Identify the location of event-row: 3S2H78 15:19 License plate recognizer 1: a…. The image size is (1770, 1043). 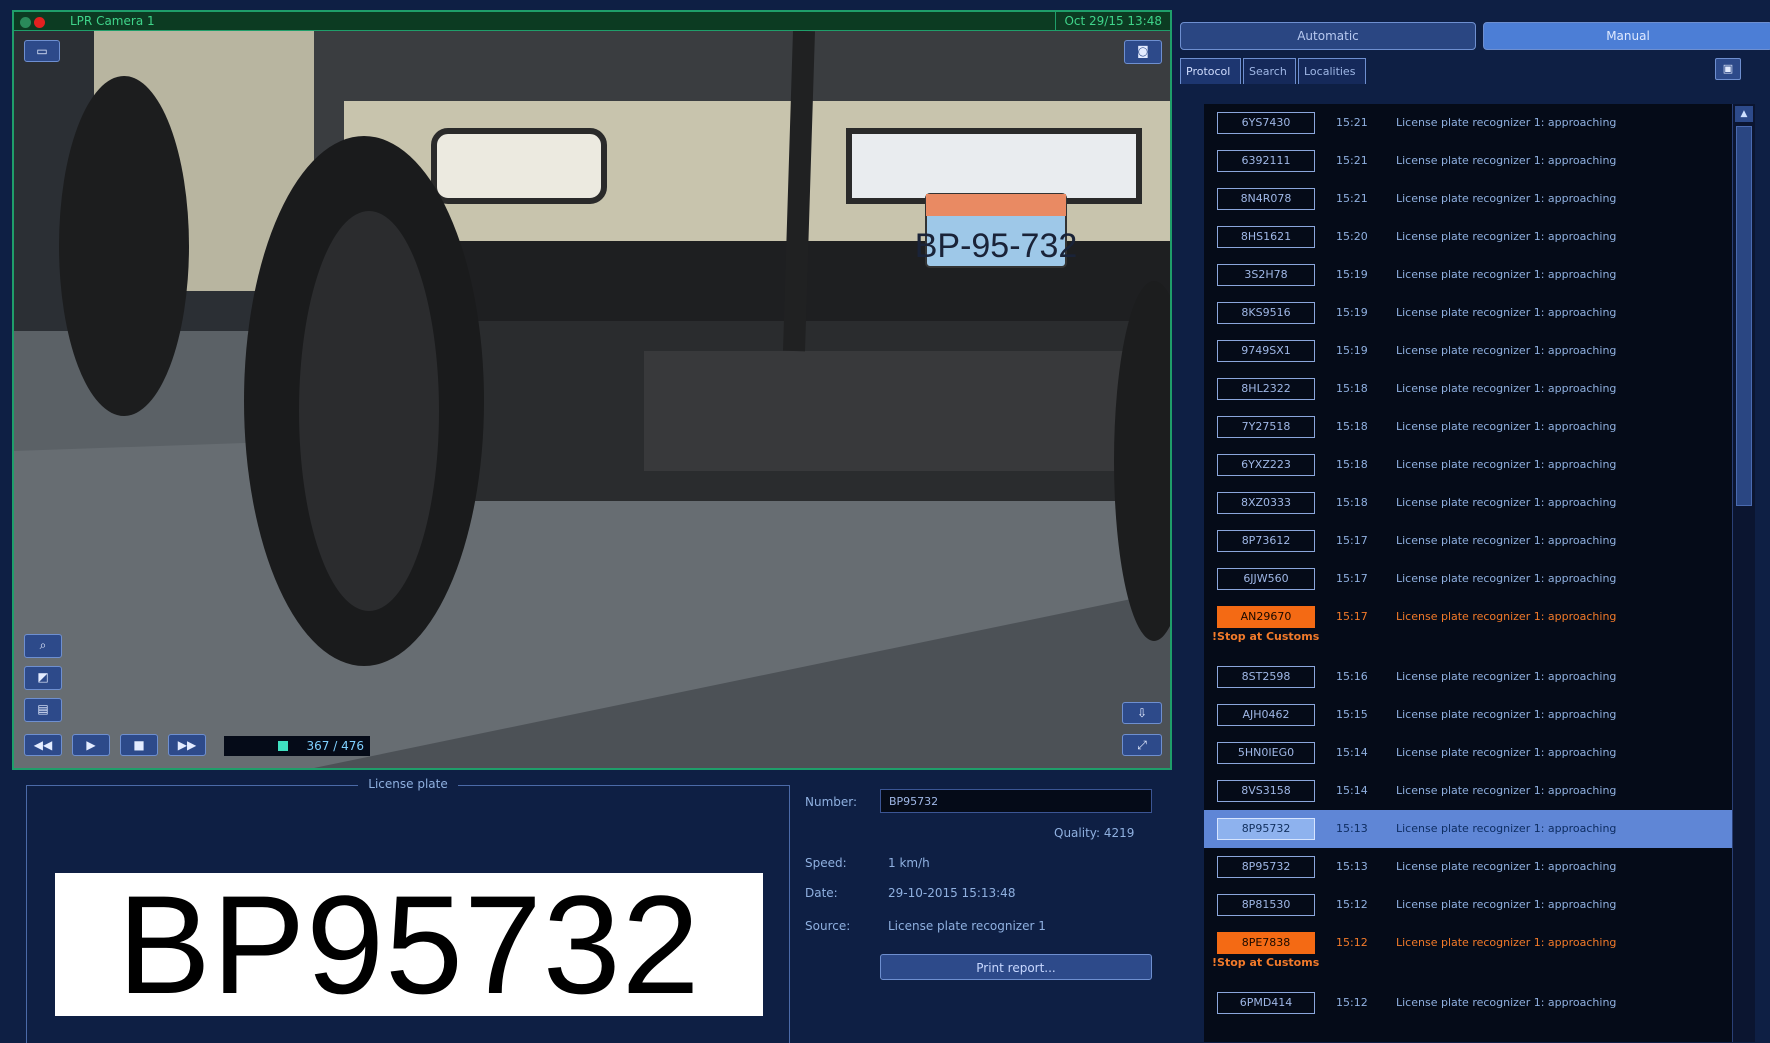
(1469, 275).